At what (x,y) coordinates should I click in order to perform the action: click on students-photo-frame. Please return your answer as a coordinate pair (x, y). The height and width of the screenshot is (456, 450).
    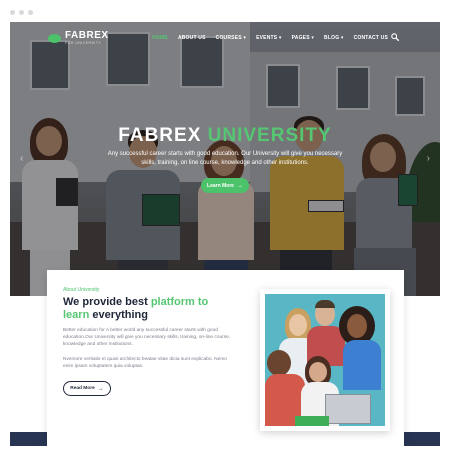
    Looking at the image, I should click on (325, 360).